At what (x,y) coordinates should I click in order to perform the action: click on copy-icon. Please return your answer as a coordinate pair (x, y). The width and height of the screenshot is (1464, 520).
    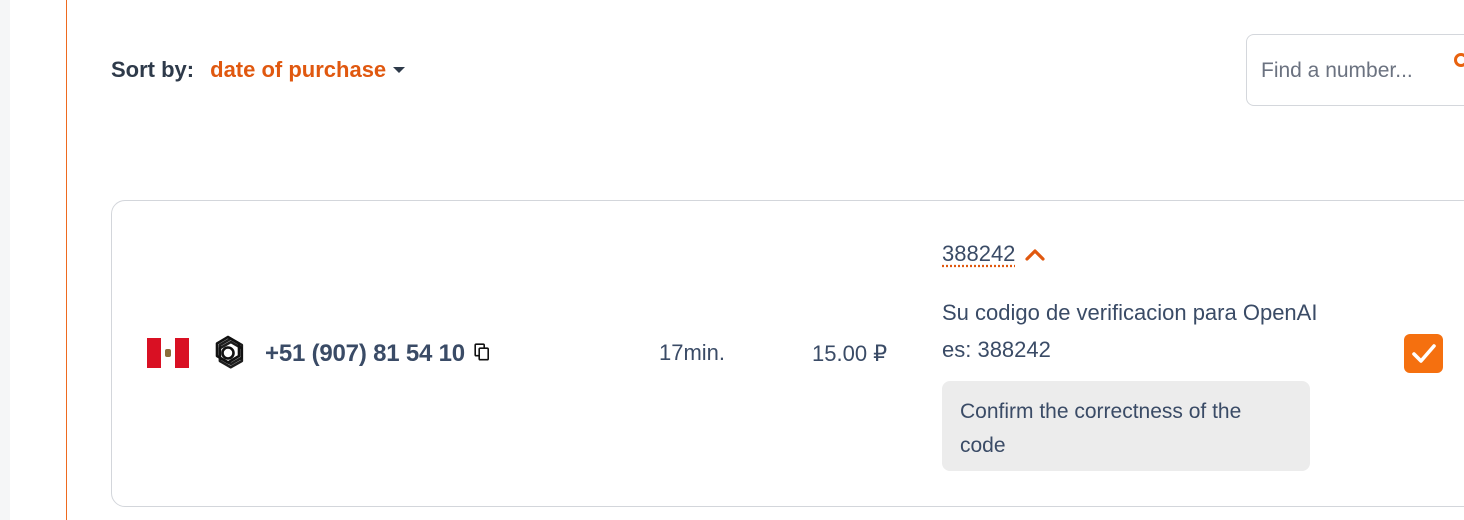
    Looking at the image, I should click on (482, 352).